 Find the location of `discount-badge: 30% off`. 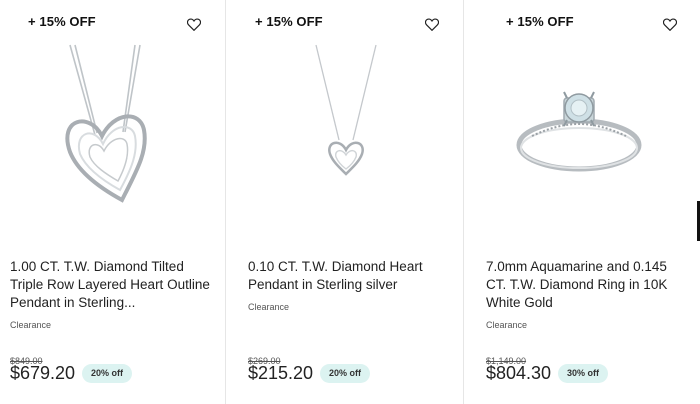

discount-badge: 30% off is located at coordinates (583, 373).